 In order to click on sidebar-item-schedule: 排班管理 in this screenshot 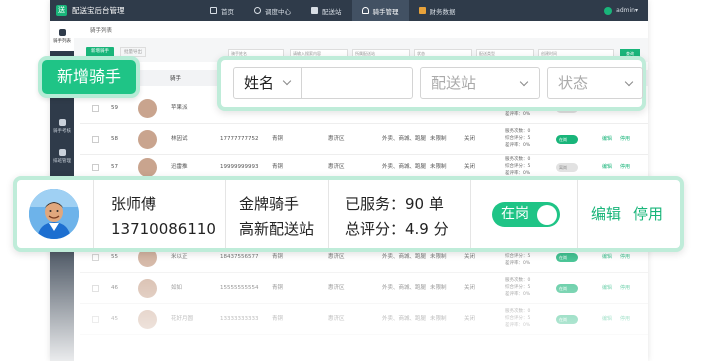, I will do `click(62, 156)`.